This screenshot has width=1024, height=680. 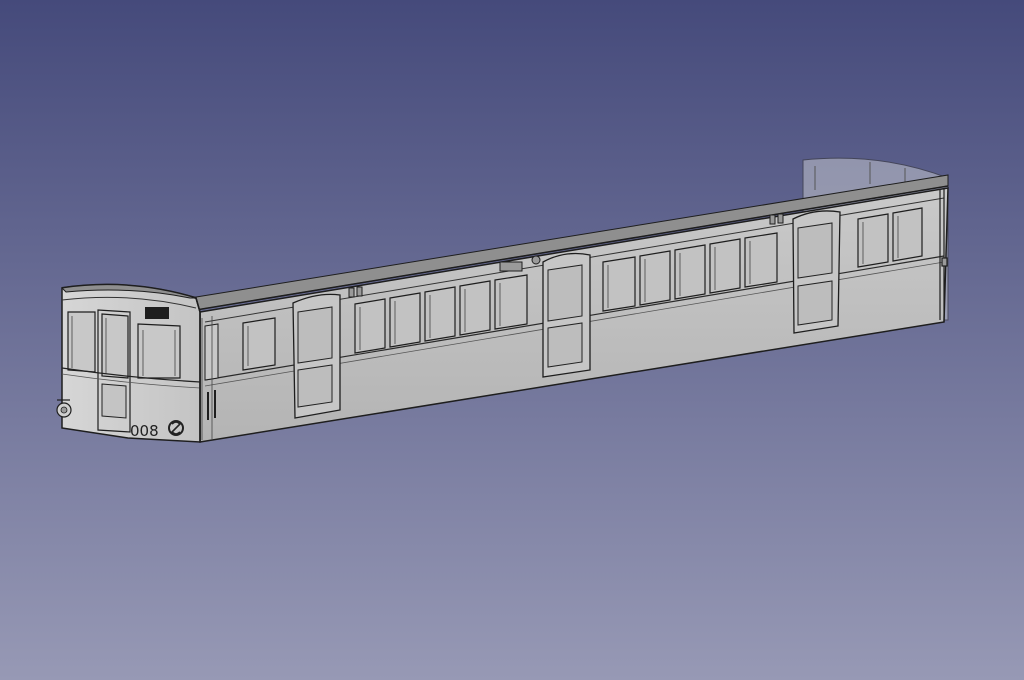 What do you see at coordinates (144, 431) in the screenshot?
I see `car-number-text: 008` at bounding box center [144, 431].